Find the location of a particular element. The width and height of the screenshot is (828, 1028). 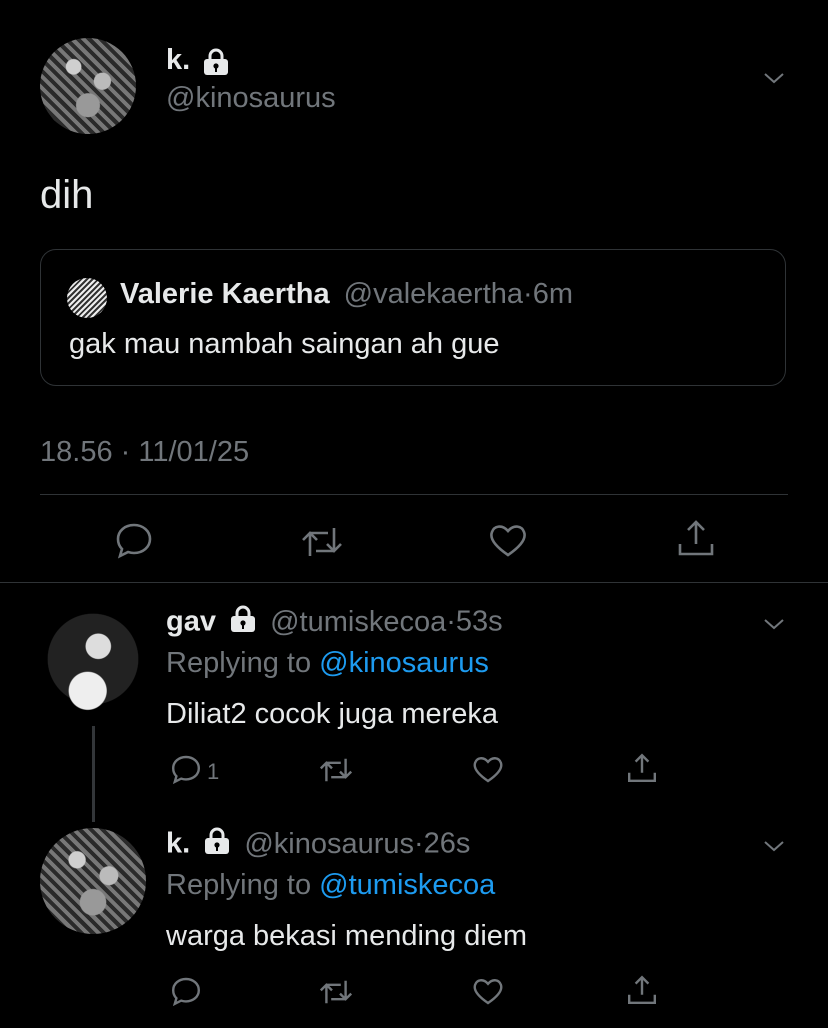

author-handle: @kinosaurus is located at coordinates (251, 98).